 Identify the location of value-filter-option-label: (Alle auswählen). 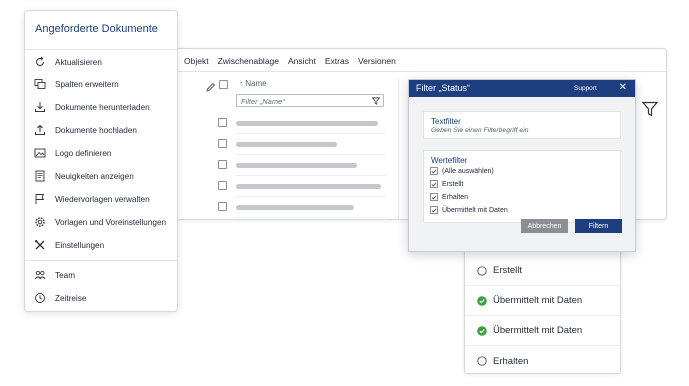
(468, 171).